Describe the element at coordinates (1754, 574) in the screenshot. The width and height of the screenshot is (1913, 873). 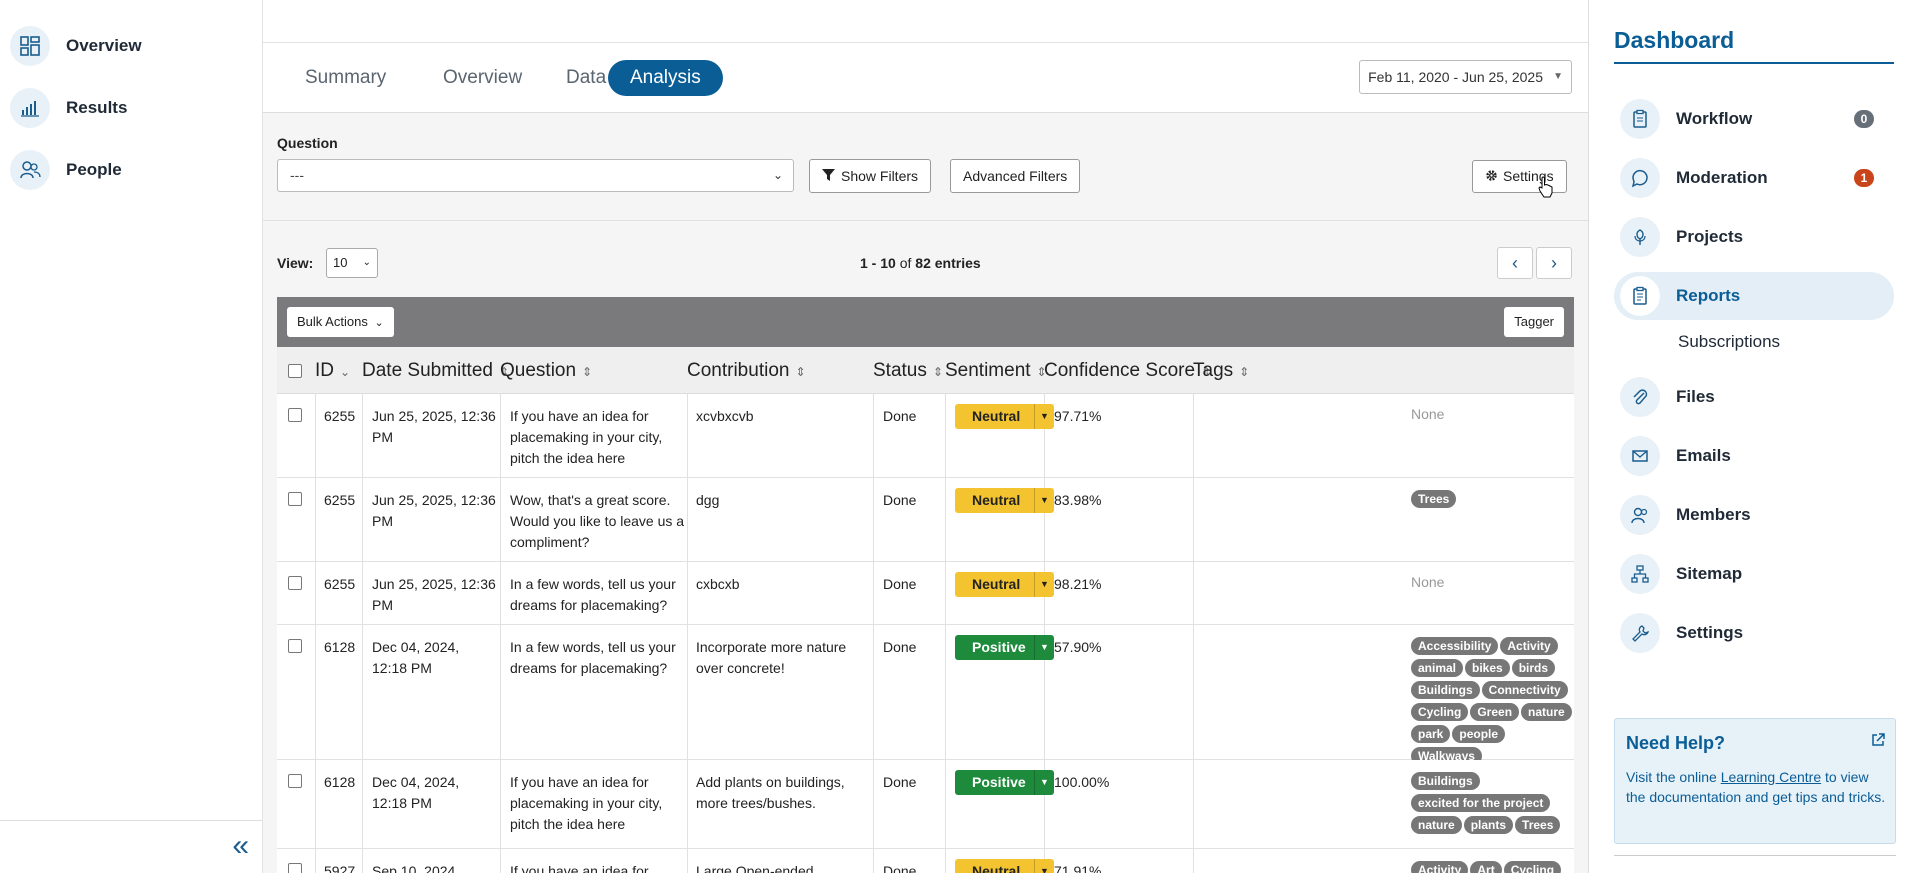
I see `dash-item-sitemap: Sitemap` at that location.